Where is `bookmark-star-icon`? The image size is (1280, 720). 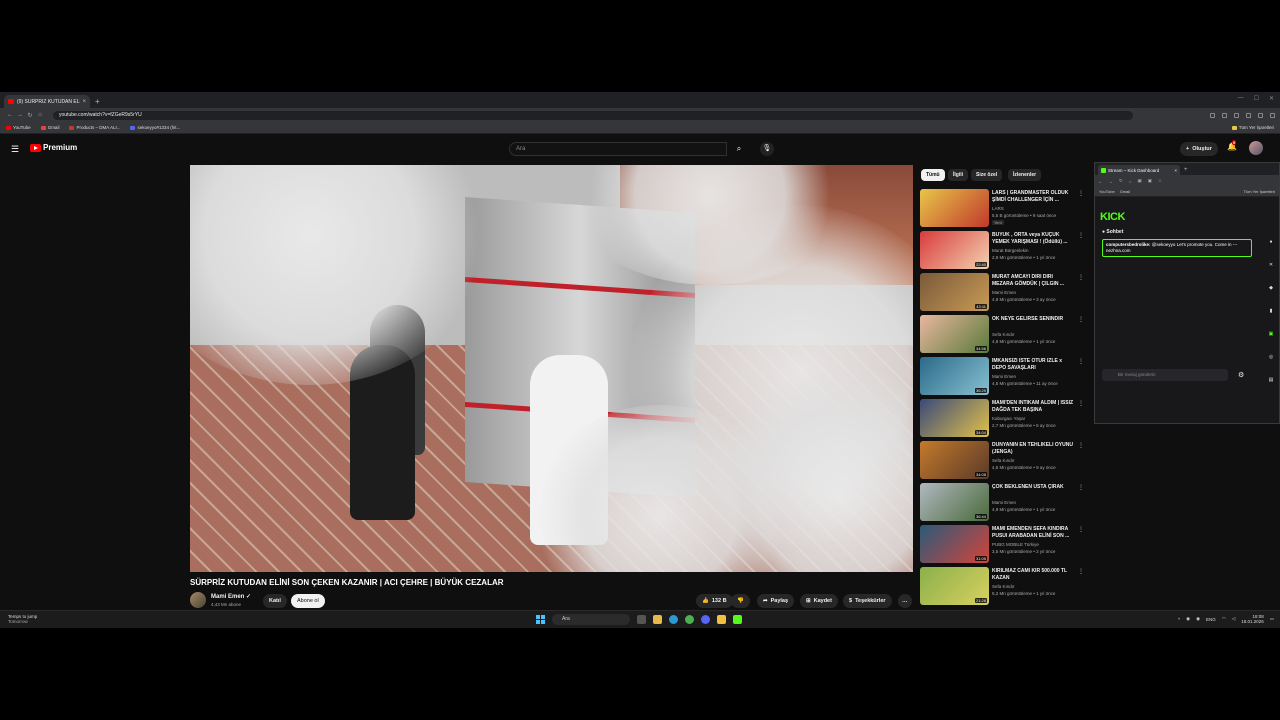
bookmark-star-icon is located at coordinates (1248, 115).